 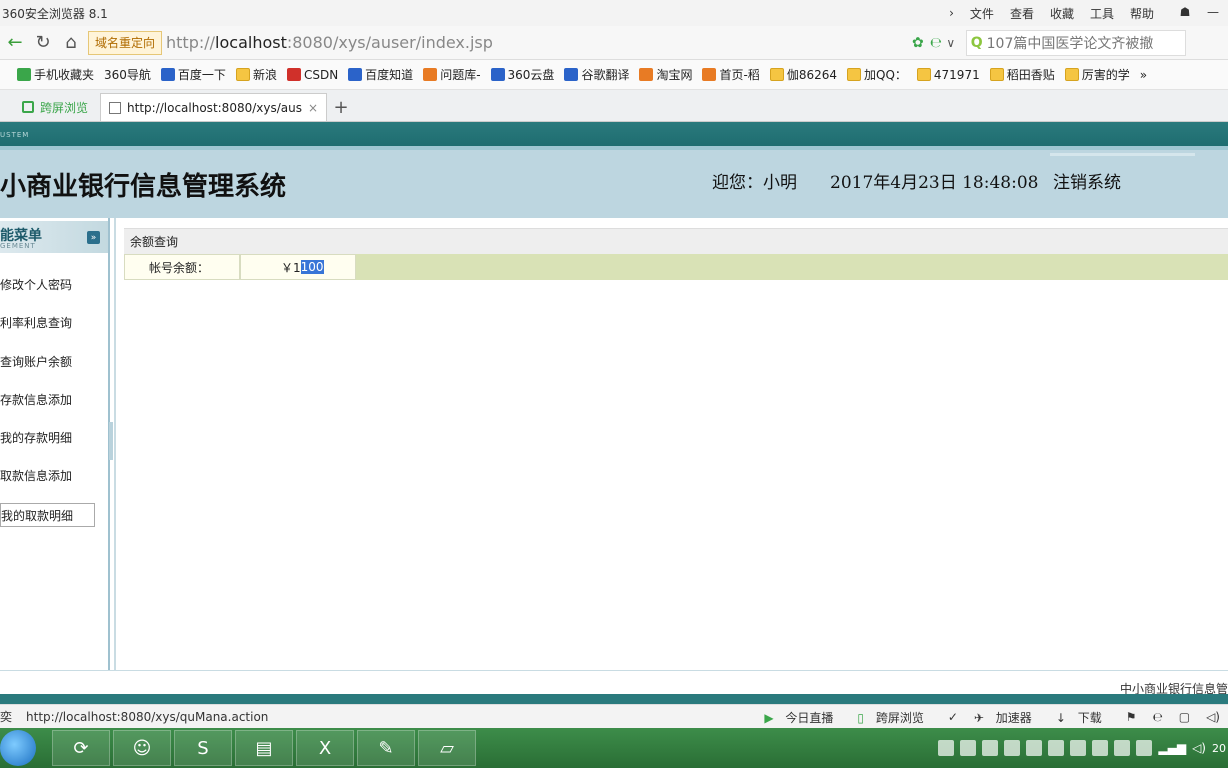 I want to click on collapse-icon: », so click(x=93, y=237).